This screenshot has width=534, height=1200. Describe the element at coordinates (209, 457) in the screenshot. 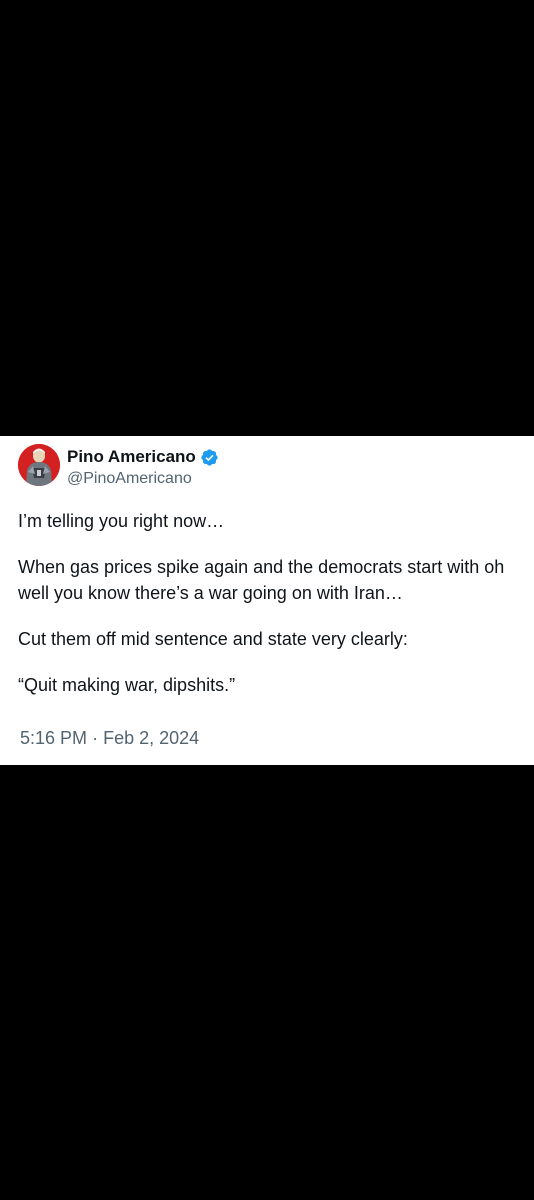

I see `verified-badge-icon` at that location.